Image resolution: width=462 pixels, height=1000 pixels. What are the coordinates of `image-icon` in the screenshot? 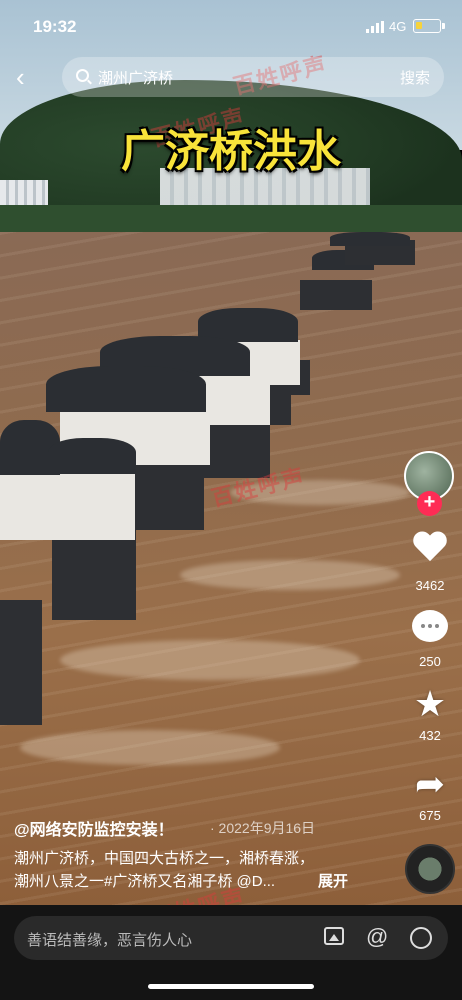 It's located at (334, 936).